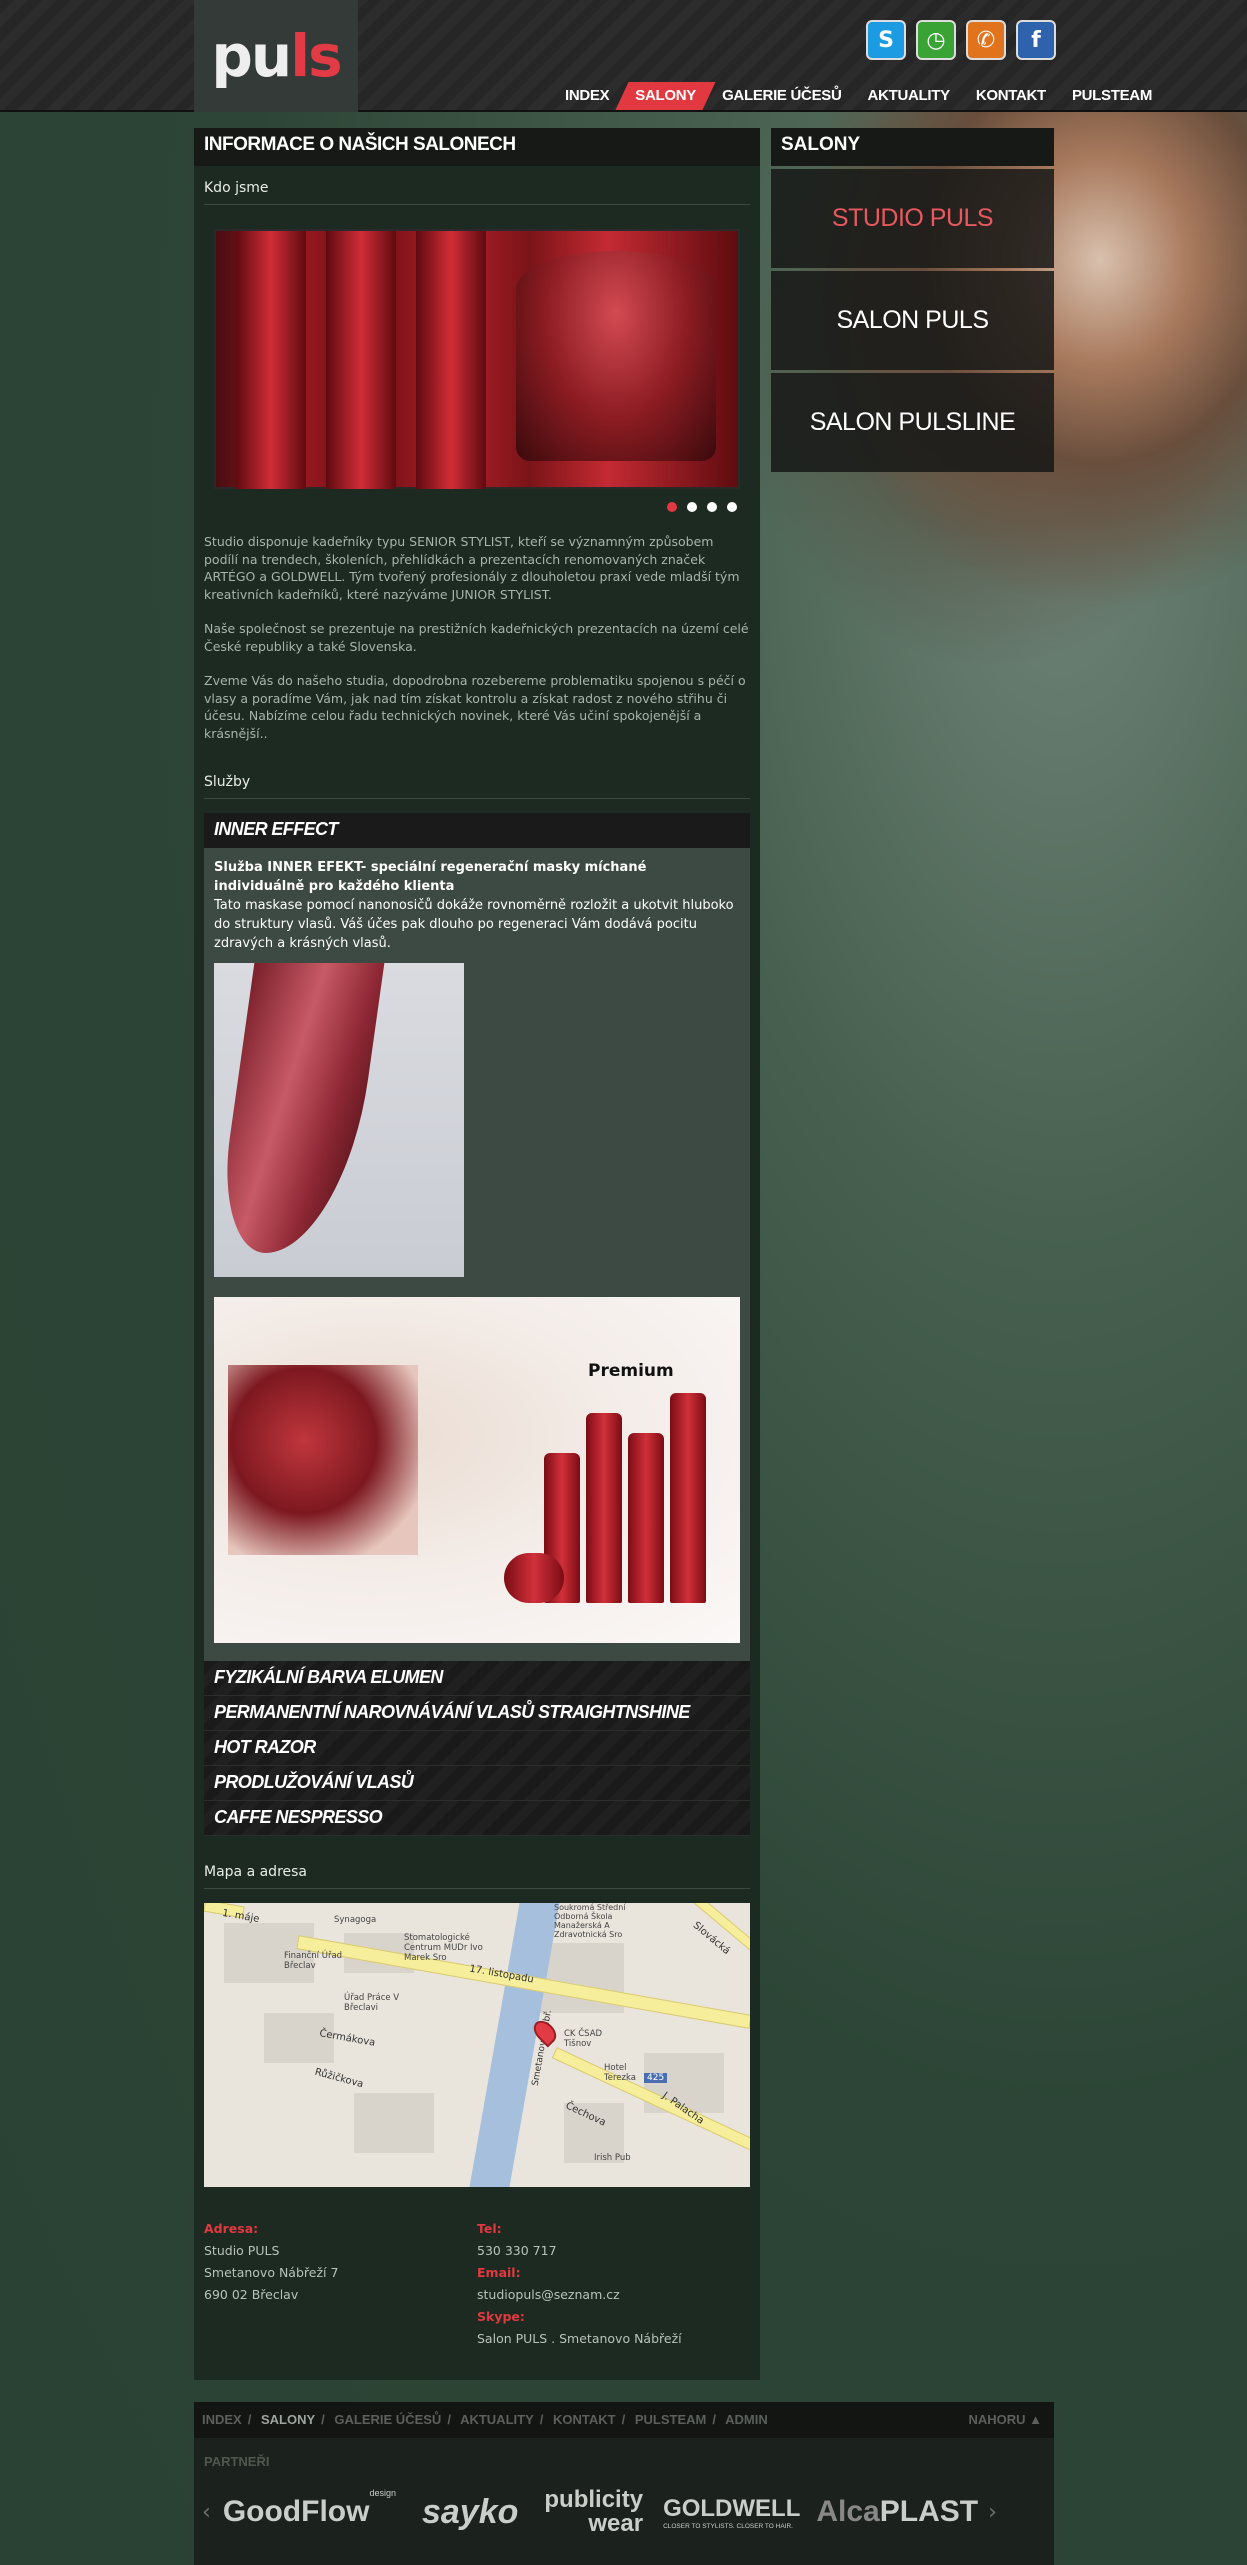 The width and height of the screenshot is (1247, 2565). I want to click on footer-link-galerie: GALERIE ÚČESŮ, so click(387, 2419).